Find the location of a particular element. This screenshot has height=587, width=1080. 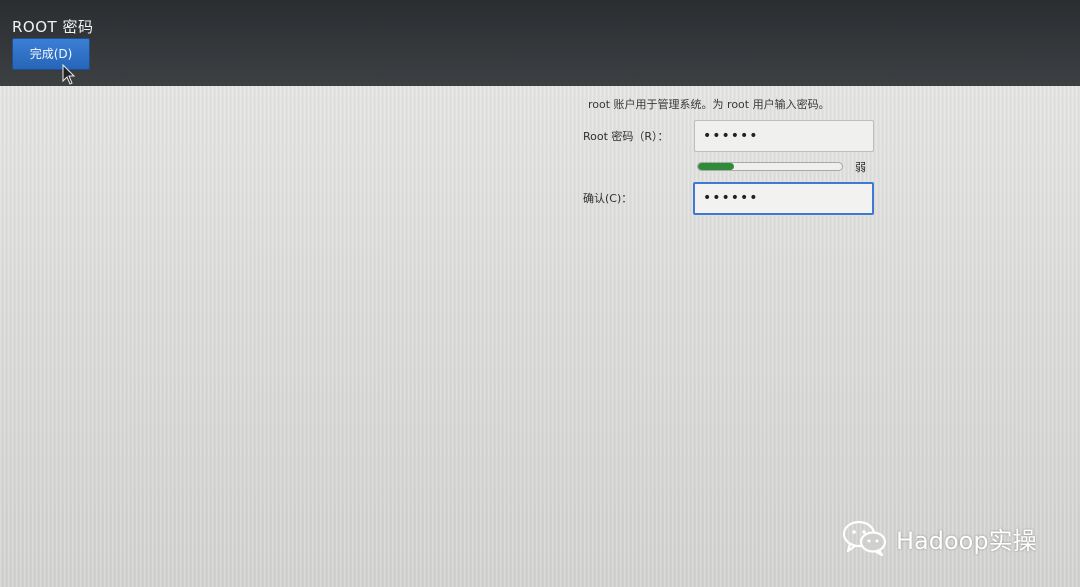

root-password-label: Root 密码（R）： is located at coordinates (626, 136).